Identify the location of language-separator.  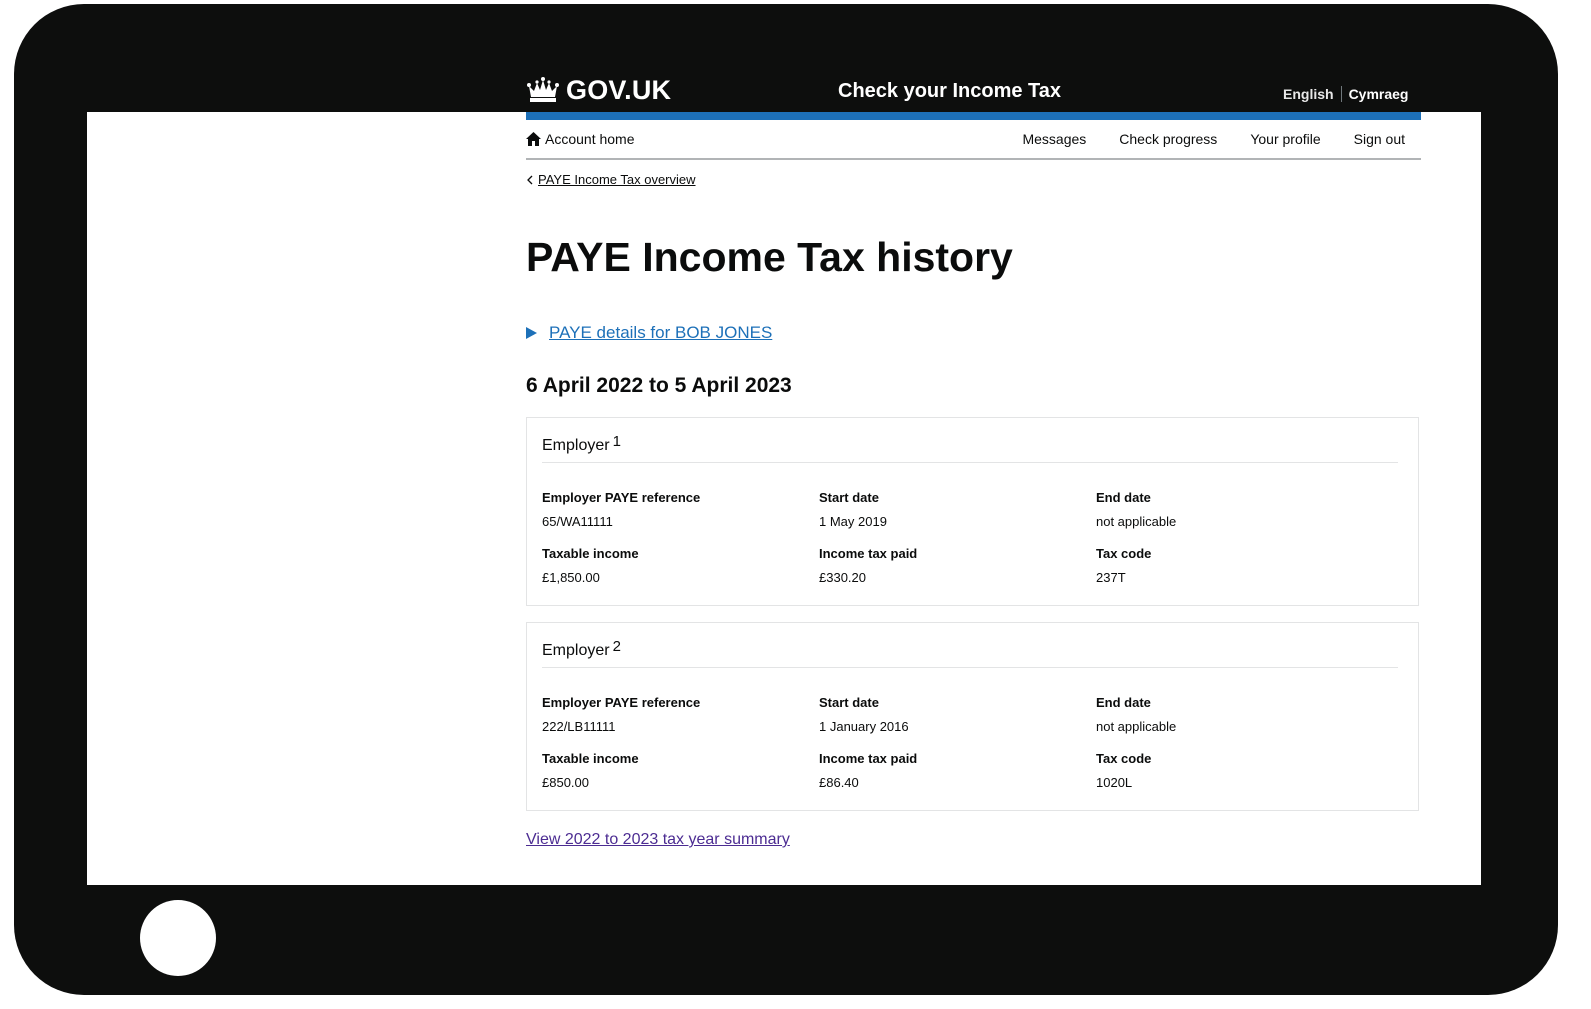
(1341, 94).